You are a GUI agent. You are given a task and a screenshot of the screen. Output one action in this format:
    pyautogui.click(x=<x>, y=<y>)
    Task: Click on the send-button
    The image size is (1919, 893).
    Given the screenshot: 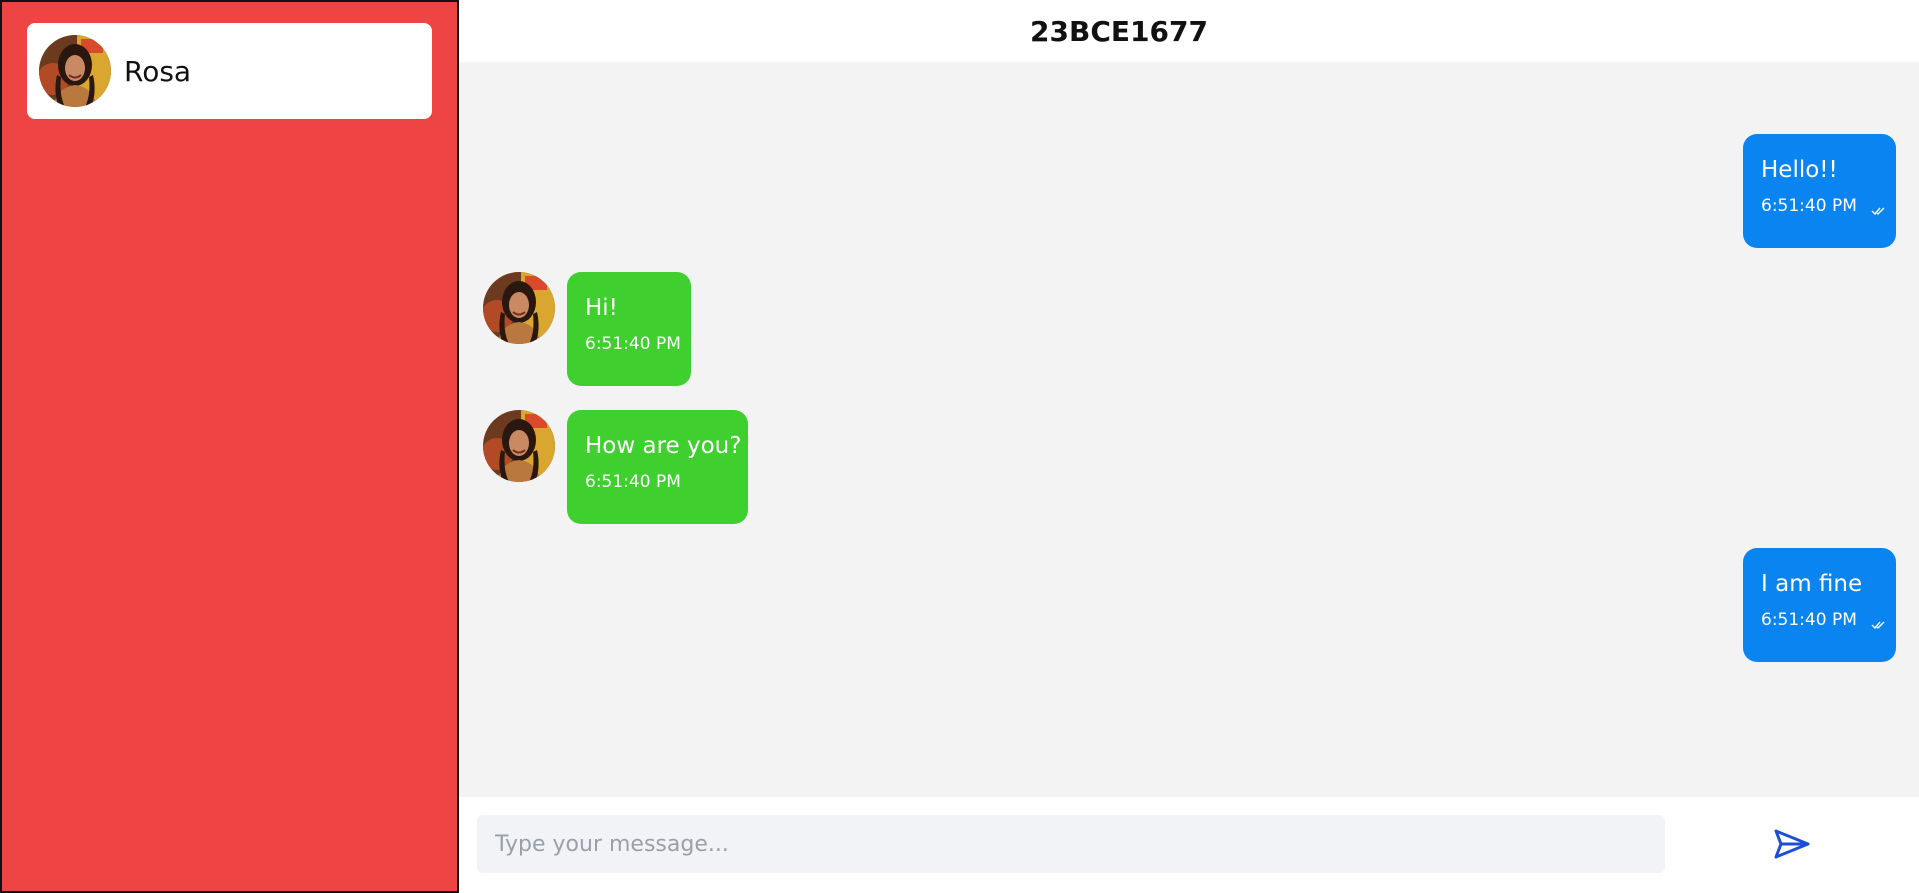 What is the action you would take?
    pyautogui.click(x=1792, y=844)
    